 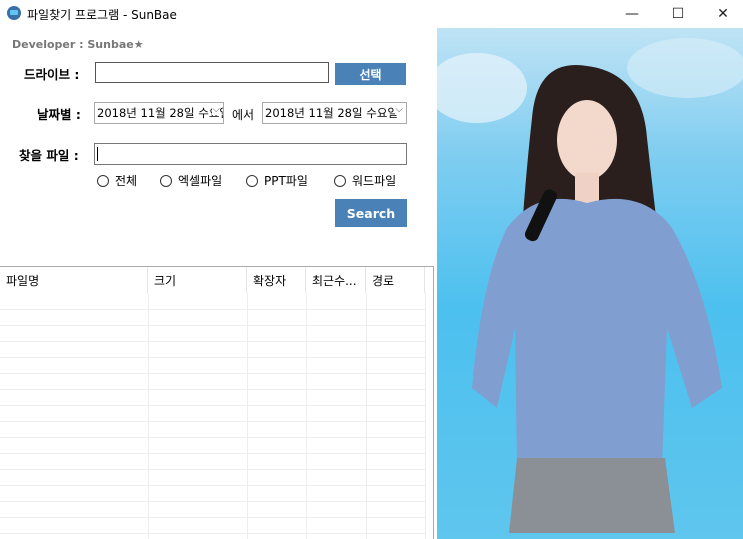 What do you see at coordinates (78, 44) in the screenshot?
I see `developer-label: Developer : Sunbae★` at bounding box center [78, 44].